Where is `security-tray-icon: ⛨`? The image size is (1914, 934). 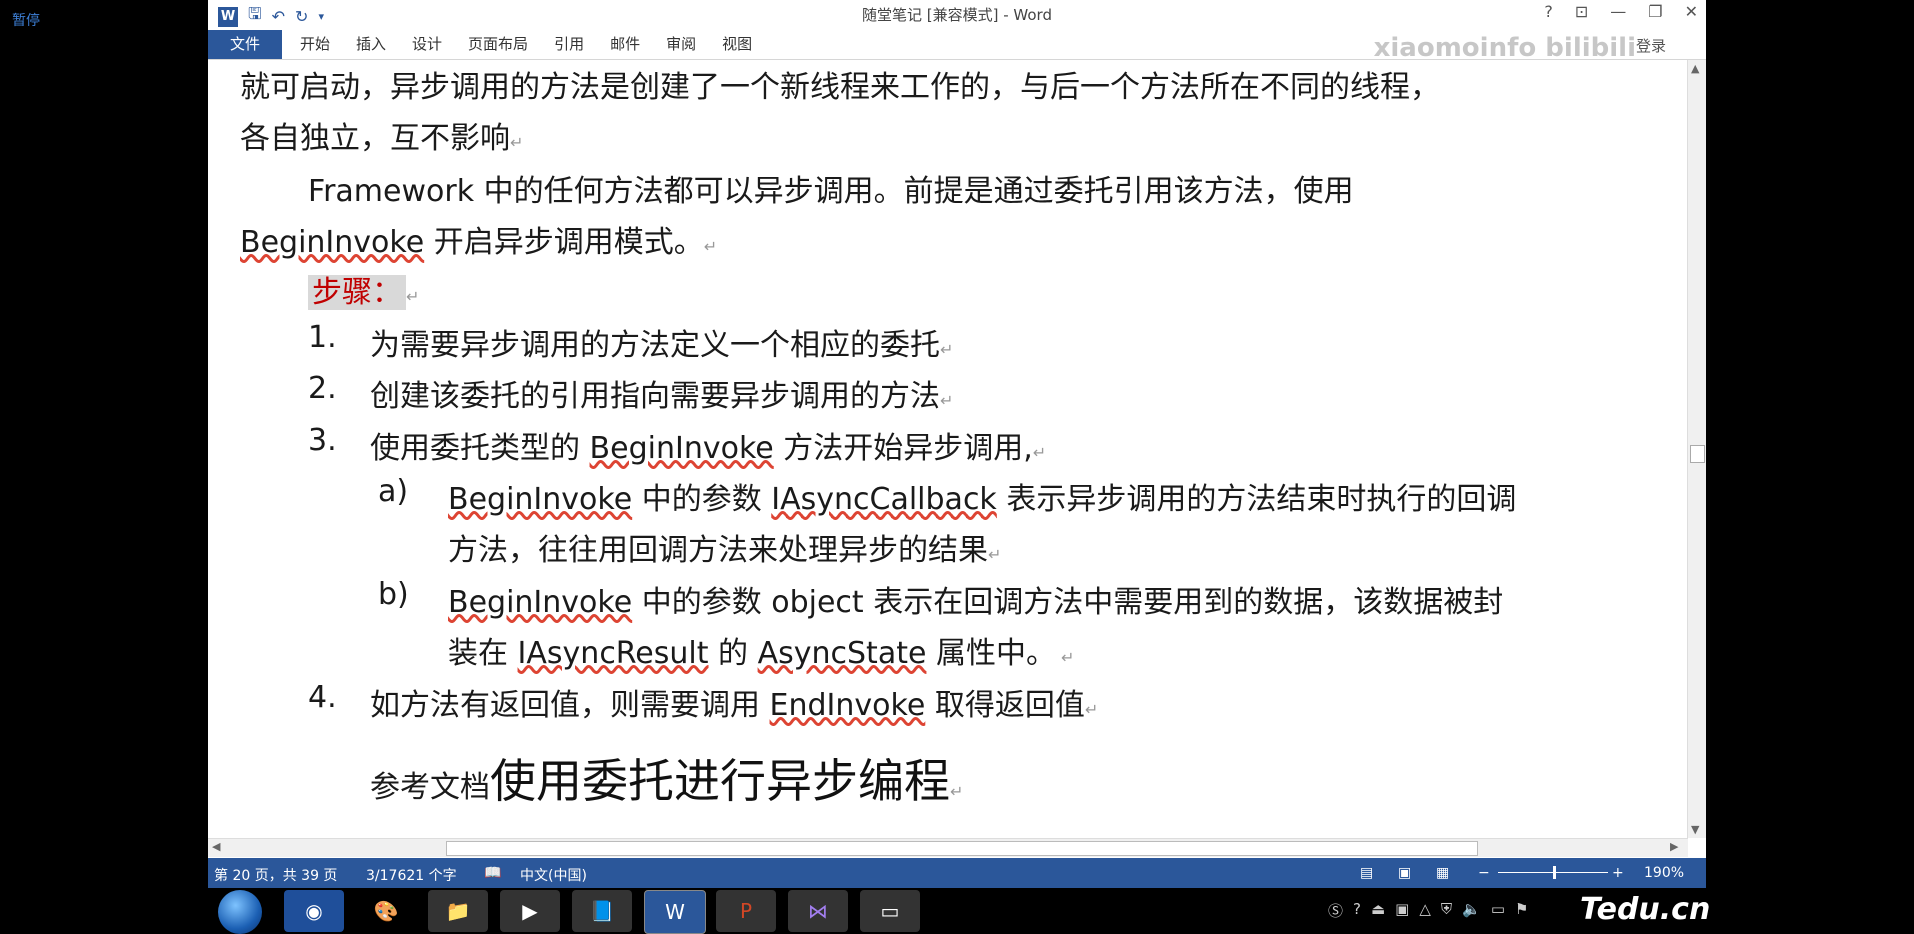
security-tray-icon: ⛨ is located at coordinates (1446, 910).